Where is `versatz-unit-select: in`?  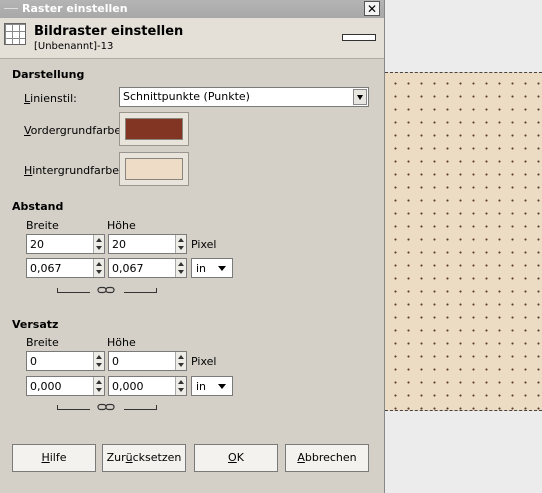 versatz-unit-select: in is located at coordinates (212, 386).